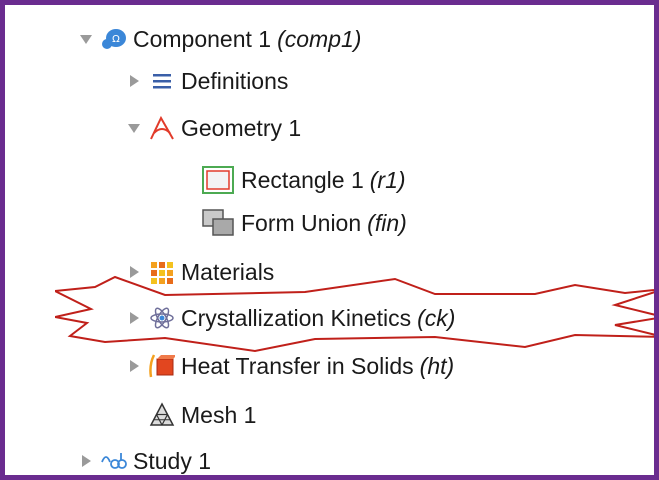  What do you see at coordinates (162, 81) in the screenshot?
I see `definitions-list-icon` at bounding box center [162, 81].